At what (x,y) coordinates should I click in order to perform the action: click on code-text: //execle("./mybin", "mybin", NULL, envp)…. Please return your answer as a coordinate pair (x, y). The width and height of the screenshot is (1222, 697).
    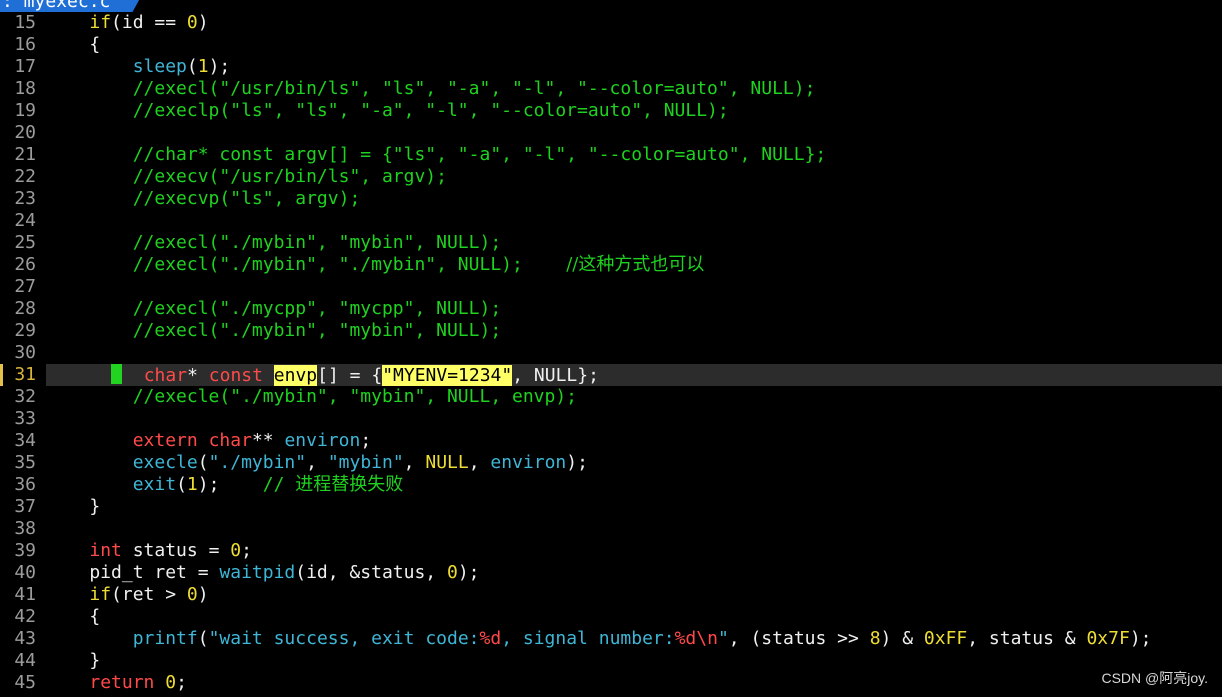
    Looking at the image, I should click on (311, 397).